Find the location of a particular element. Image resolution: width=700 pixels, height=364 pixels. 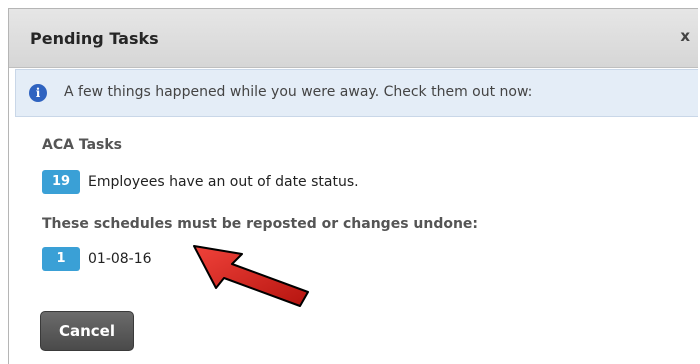

cancel-button: Cancel is located at coordinates (87, 331).